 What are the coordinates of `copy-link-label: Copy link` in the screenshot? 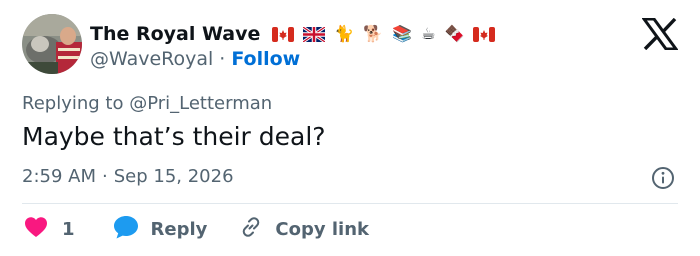 It's located at (322, 229).